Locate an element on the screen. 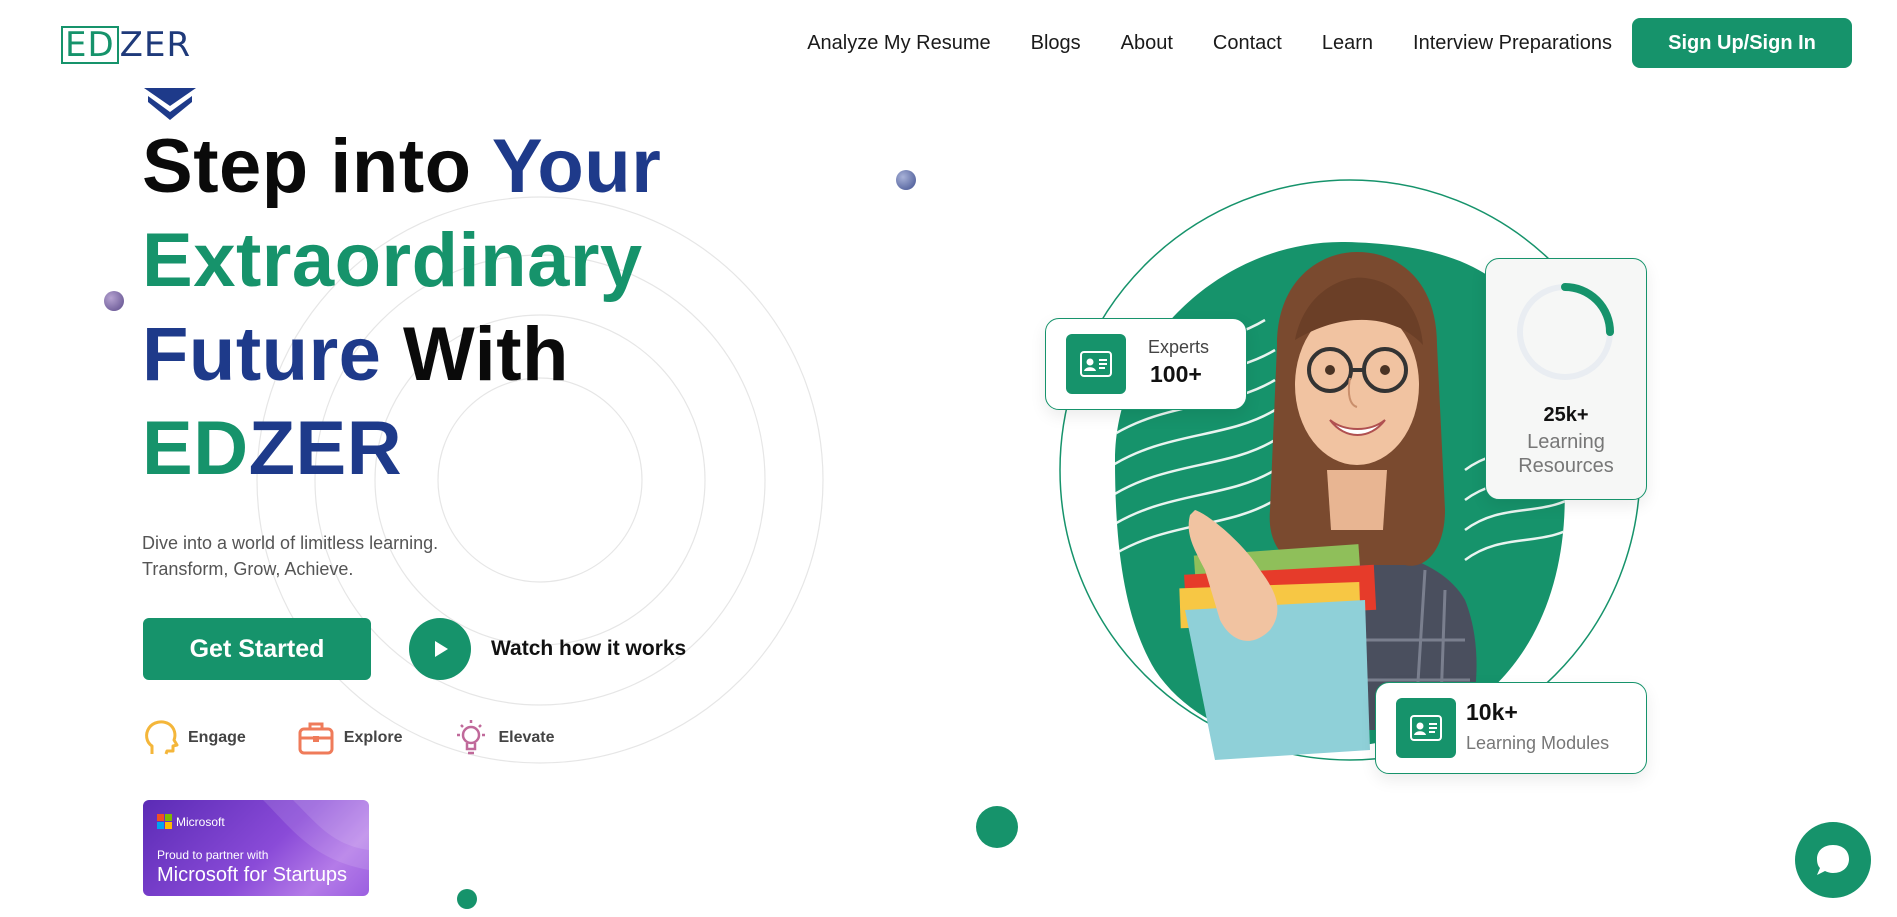 This screenshot has height=917, width=1897. microsoft-brand: Microsoft is located at coordinates (191, 821).